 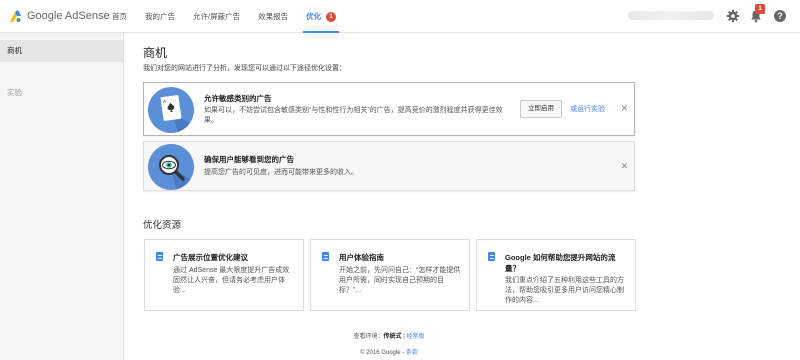 I want to click on adsense-logo: Google AdSense, so click(x=59, y=16).